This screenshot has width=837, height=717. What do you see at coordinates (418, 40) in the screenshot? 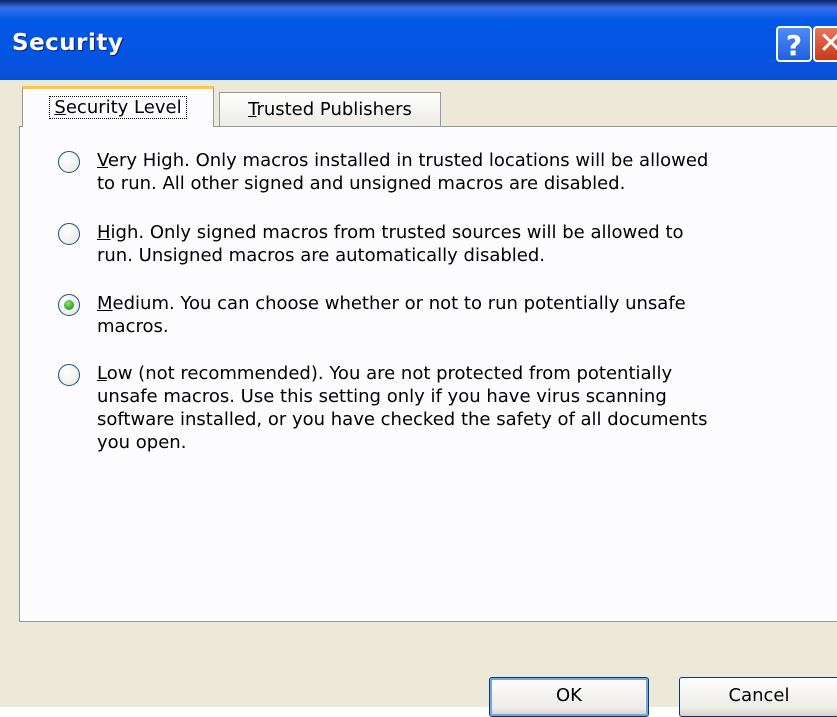
I see `title-bar: Security ? ✕` at bounding box center [418, 40].